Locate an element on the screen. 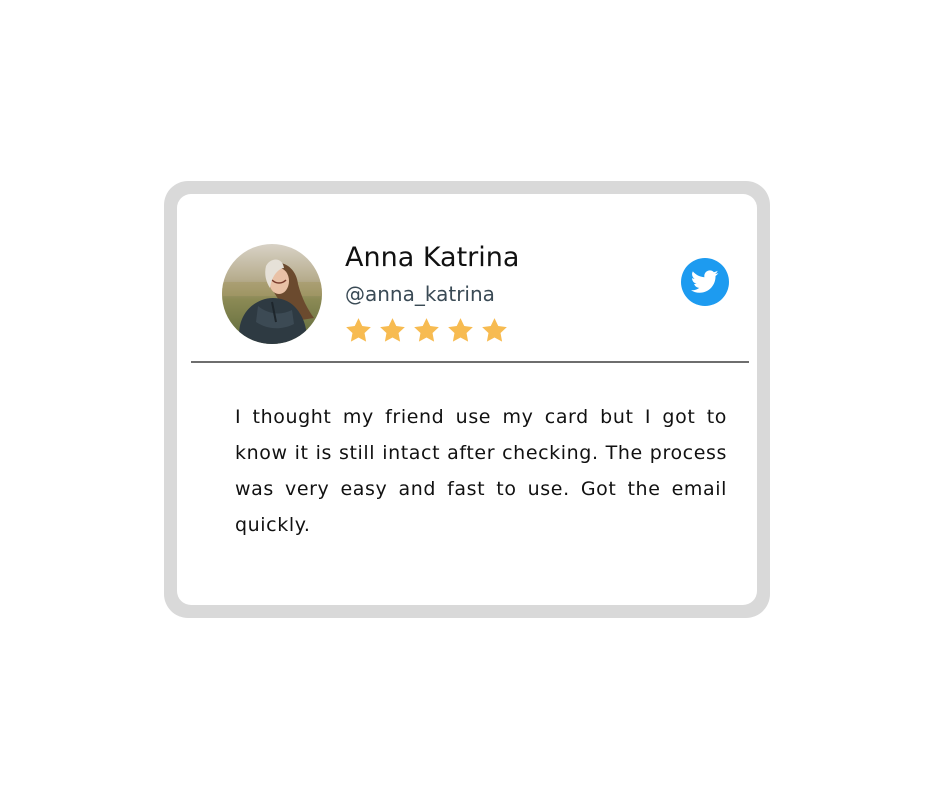  avatar is located at coordinates (272, 294).